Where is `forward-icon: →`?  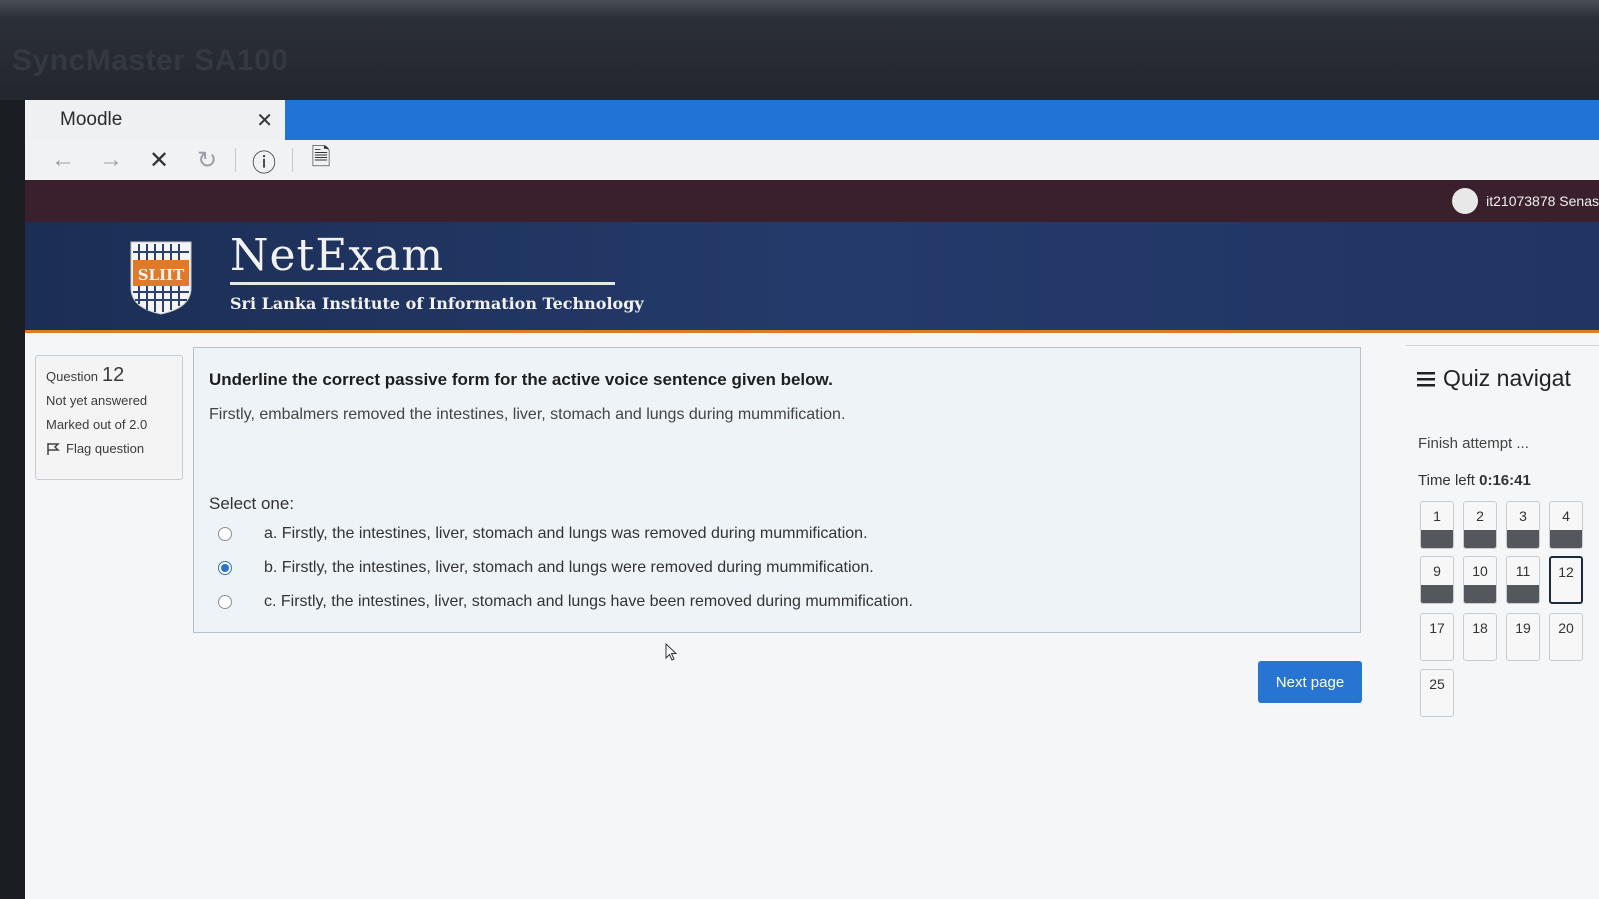 forward-icon: → is located at coordinates (111, 160).